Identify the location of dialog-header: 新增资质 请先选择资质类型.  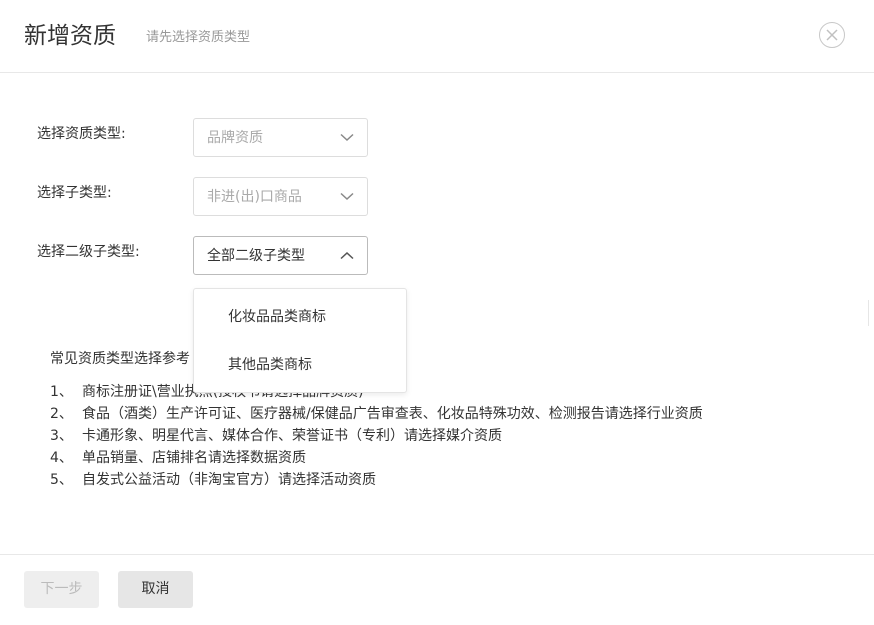
(437, 36).